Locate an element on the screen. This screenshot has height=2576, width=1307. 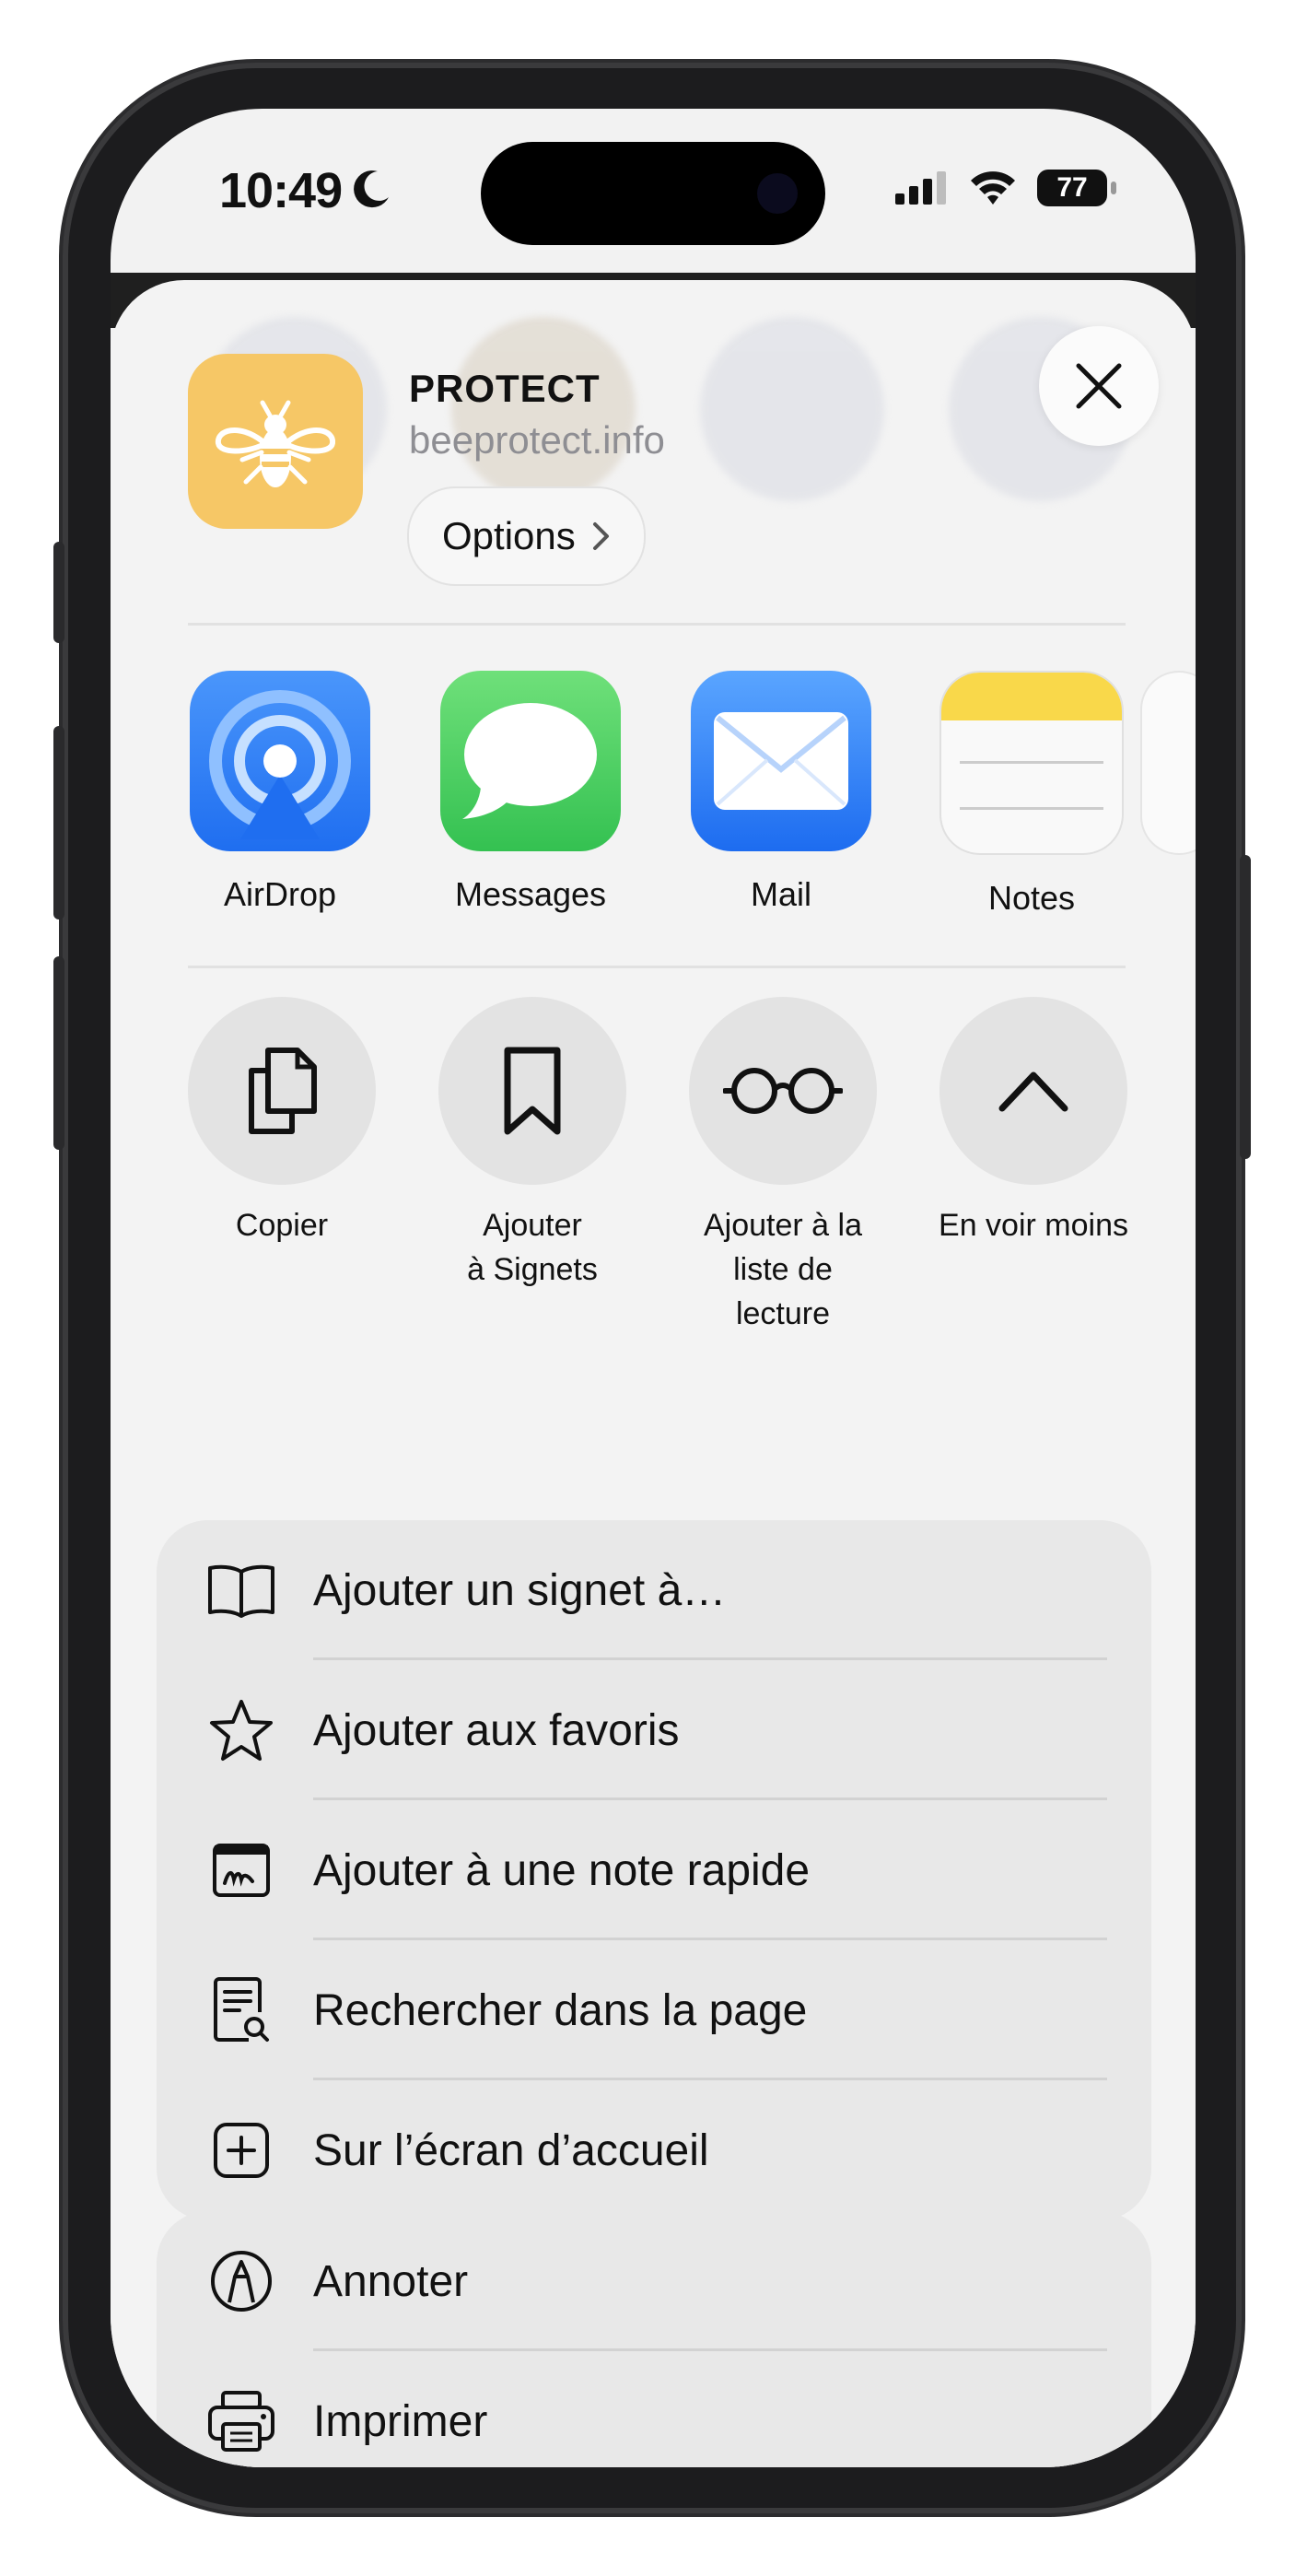
menu-item-add-favorites: Ajouter aux favoris is located at coordinates (654, 1730).